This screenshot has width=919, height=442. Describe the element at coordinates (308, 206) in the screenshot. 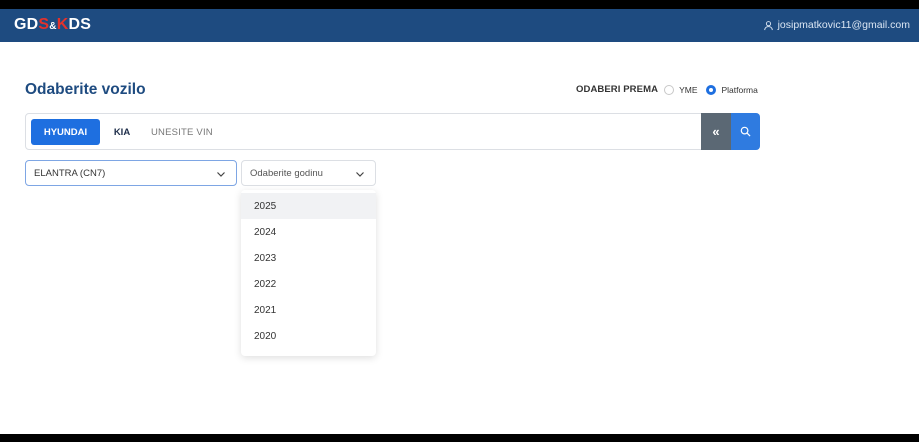

I see `year-option-2025: 2025` at that location.